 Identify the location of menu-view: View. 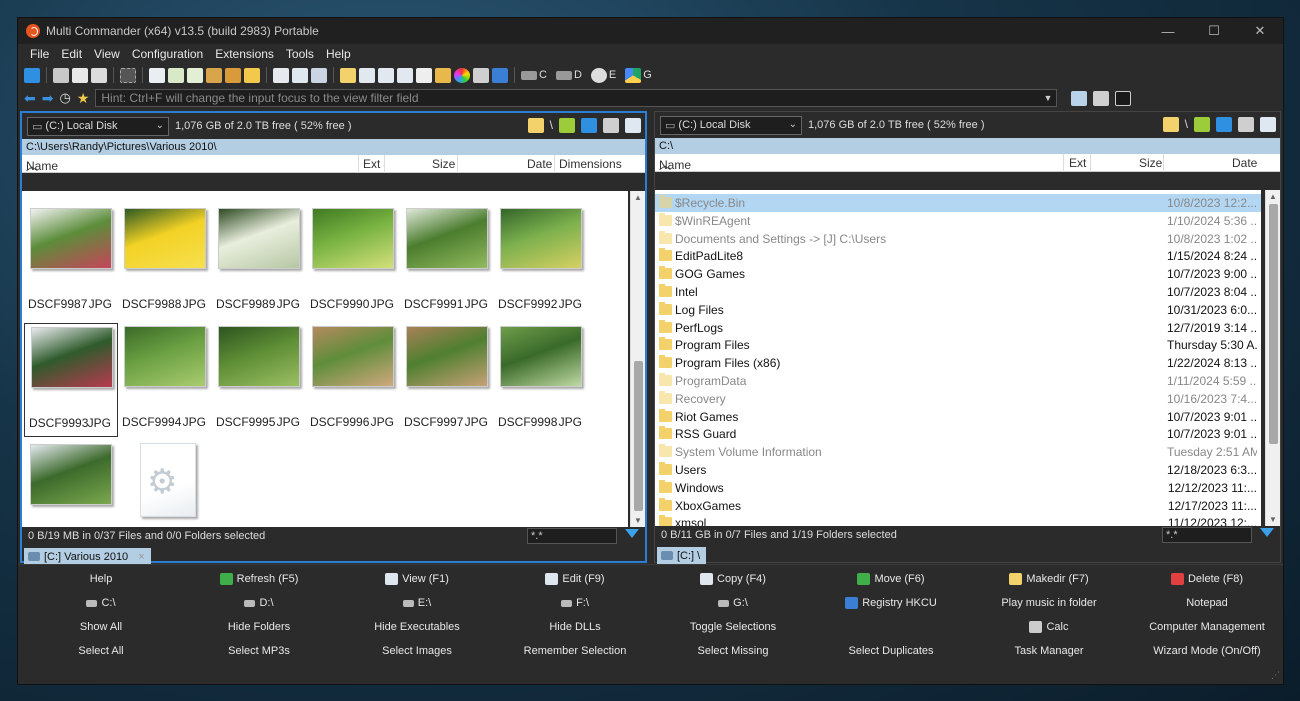
(107, 54).